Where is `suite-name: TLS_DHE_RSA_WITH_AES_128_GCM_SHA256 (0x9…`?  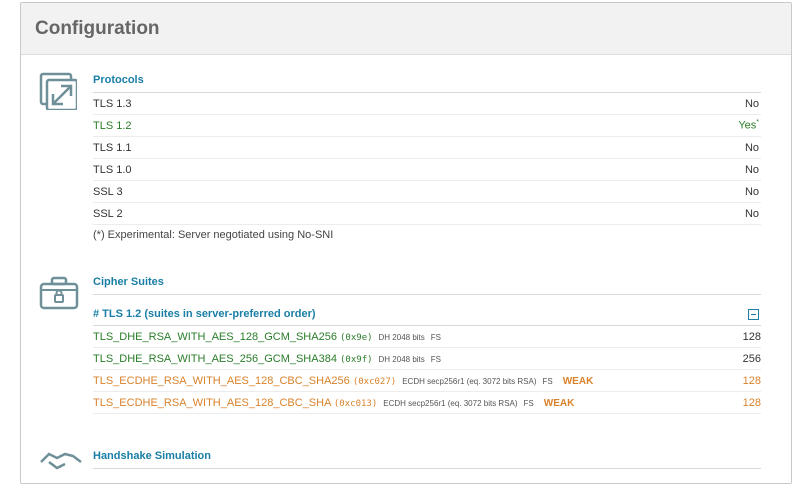 suite-name: TLS_DHE_RSA_WITH_AES_128_GCM_SHA256 (0x9… is located at coordinates (233, 336).